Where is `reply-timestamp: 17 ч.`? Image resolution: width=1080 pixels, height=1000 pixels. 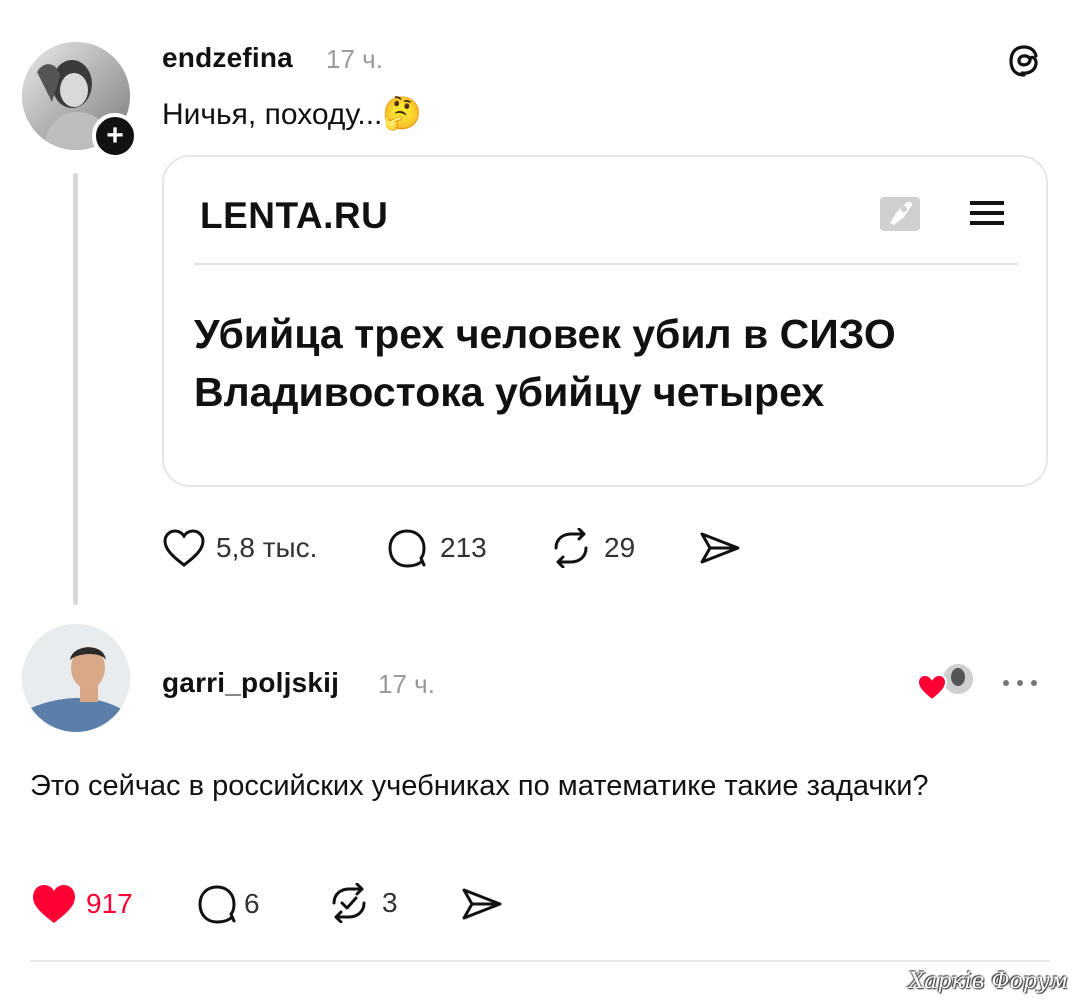 reply-timestamp: 17 ч. is located at coordinates (406, 684).